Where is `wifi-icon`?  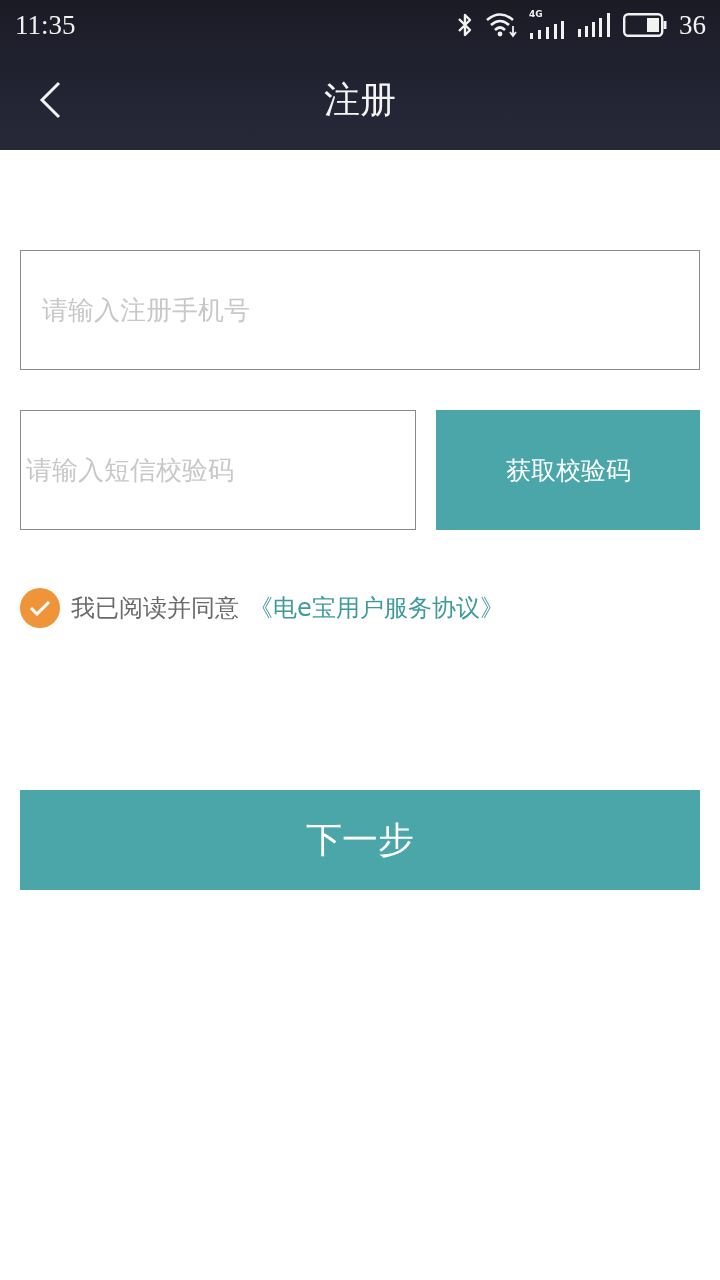 wifi-icon is located at coordinates (501, 25).